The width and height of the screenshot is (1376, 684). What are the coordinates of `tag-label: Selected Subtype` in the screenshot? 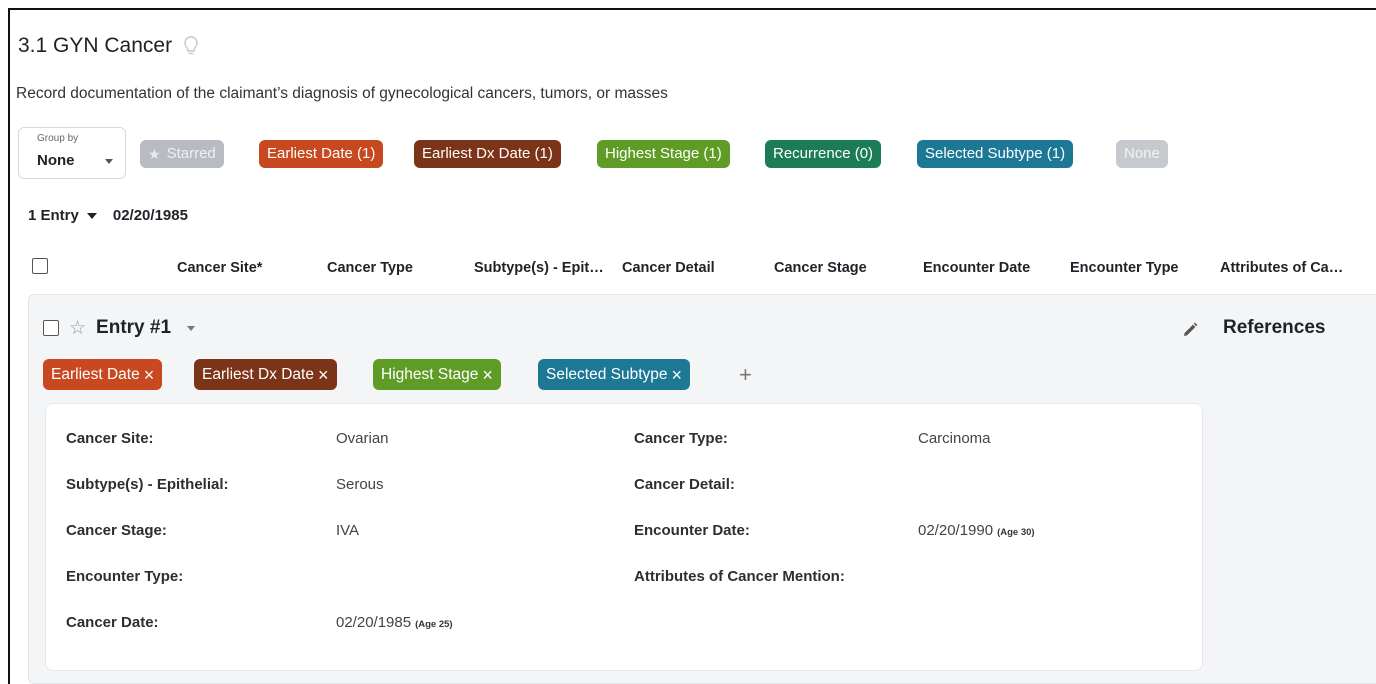 It's located at (607, 374).